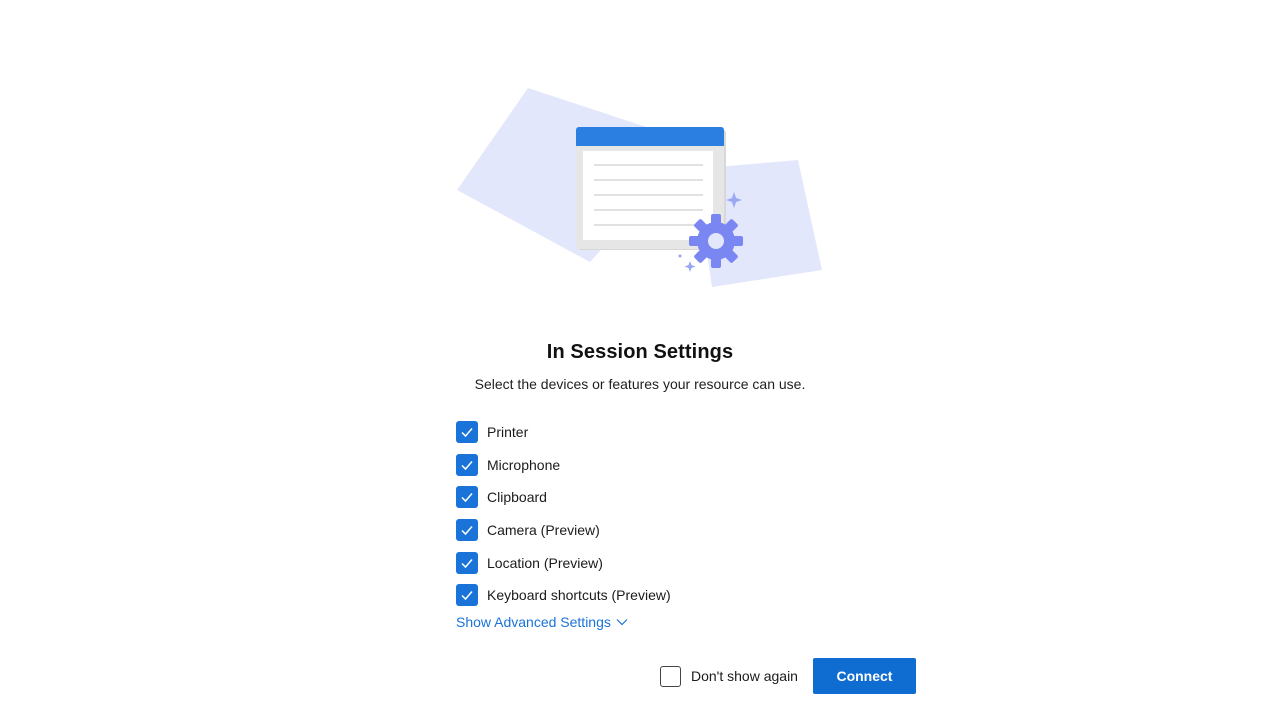 Image resolution: width=1280 pixels, height=720 pixels. I want to click on connect-button: Connect, so click(864, 676).